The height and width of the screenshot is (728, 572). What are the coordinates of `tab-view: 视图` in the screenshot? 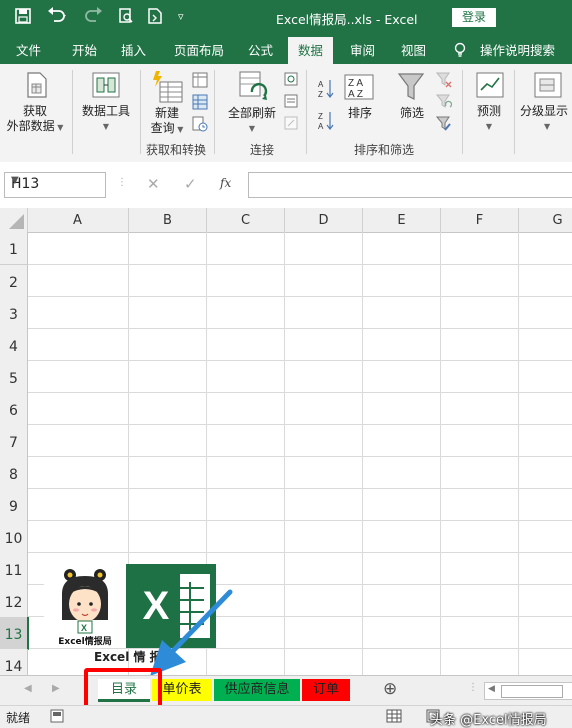 It's located at (413, 50).